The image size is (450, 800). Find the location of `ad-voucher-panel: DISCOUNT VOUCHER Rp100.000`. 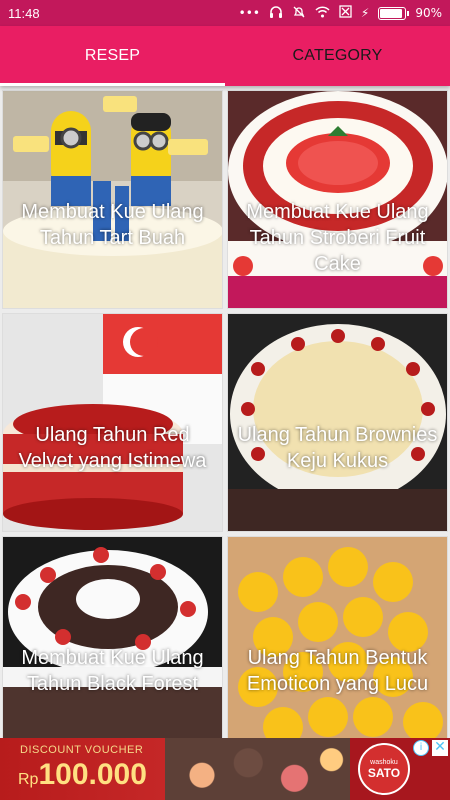

ad-voucher-panel: DISCOUNT VOUCHER Rp100.000 is located at coordinates (87, 769).